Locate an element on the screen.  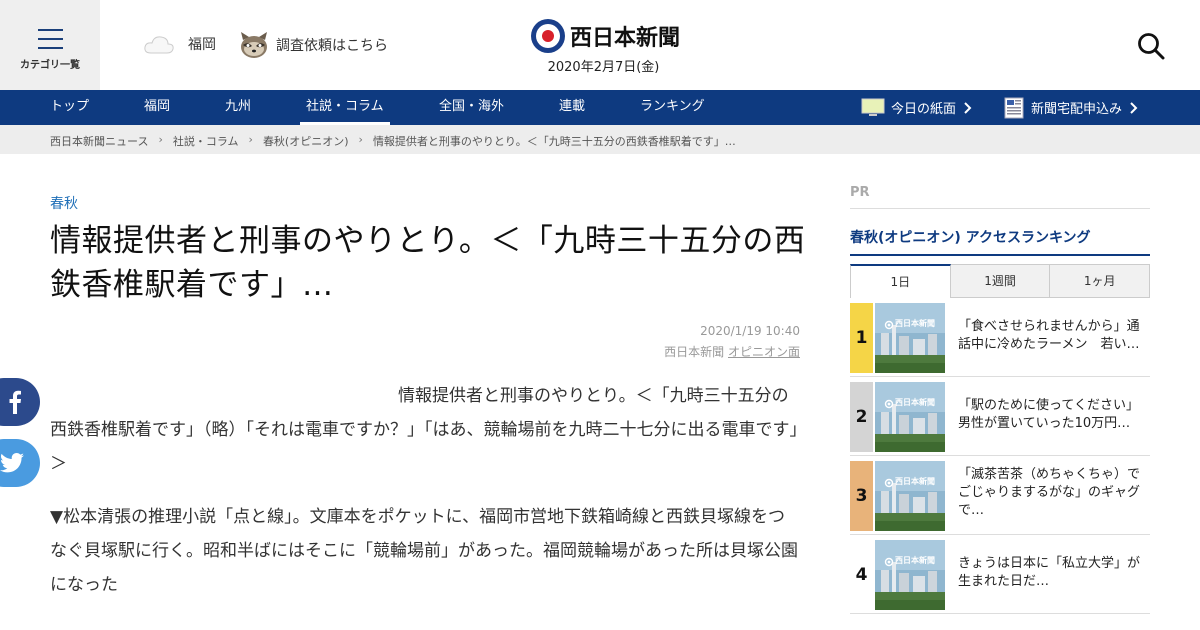
weather-widget: 福岡 is located at coordinates (179, 44).